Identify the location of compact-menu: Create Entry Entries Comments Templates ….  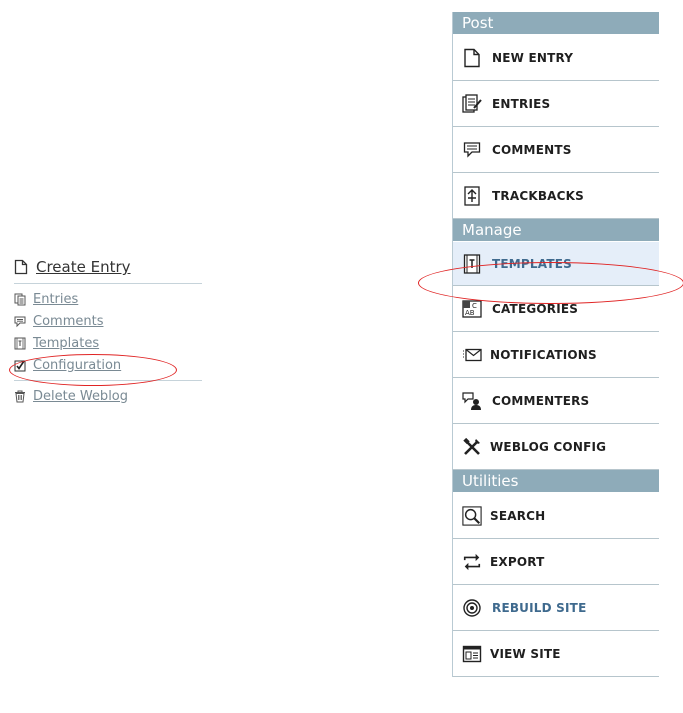
(109, 331).